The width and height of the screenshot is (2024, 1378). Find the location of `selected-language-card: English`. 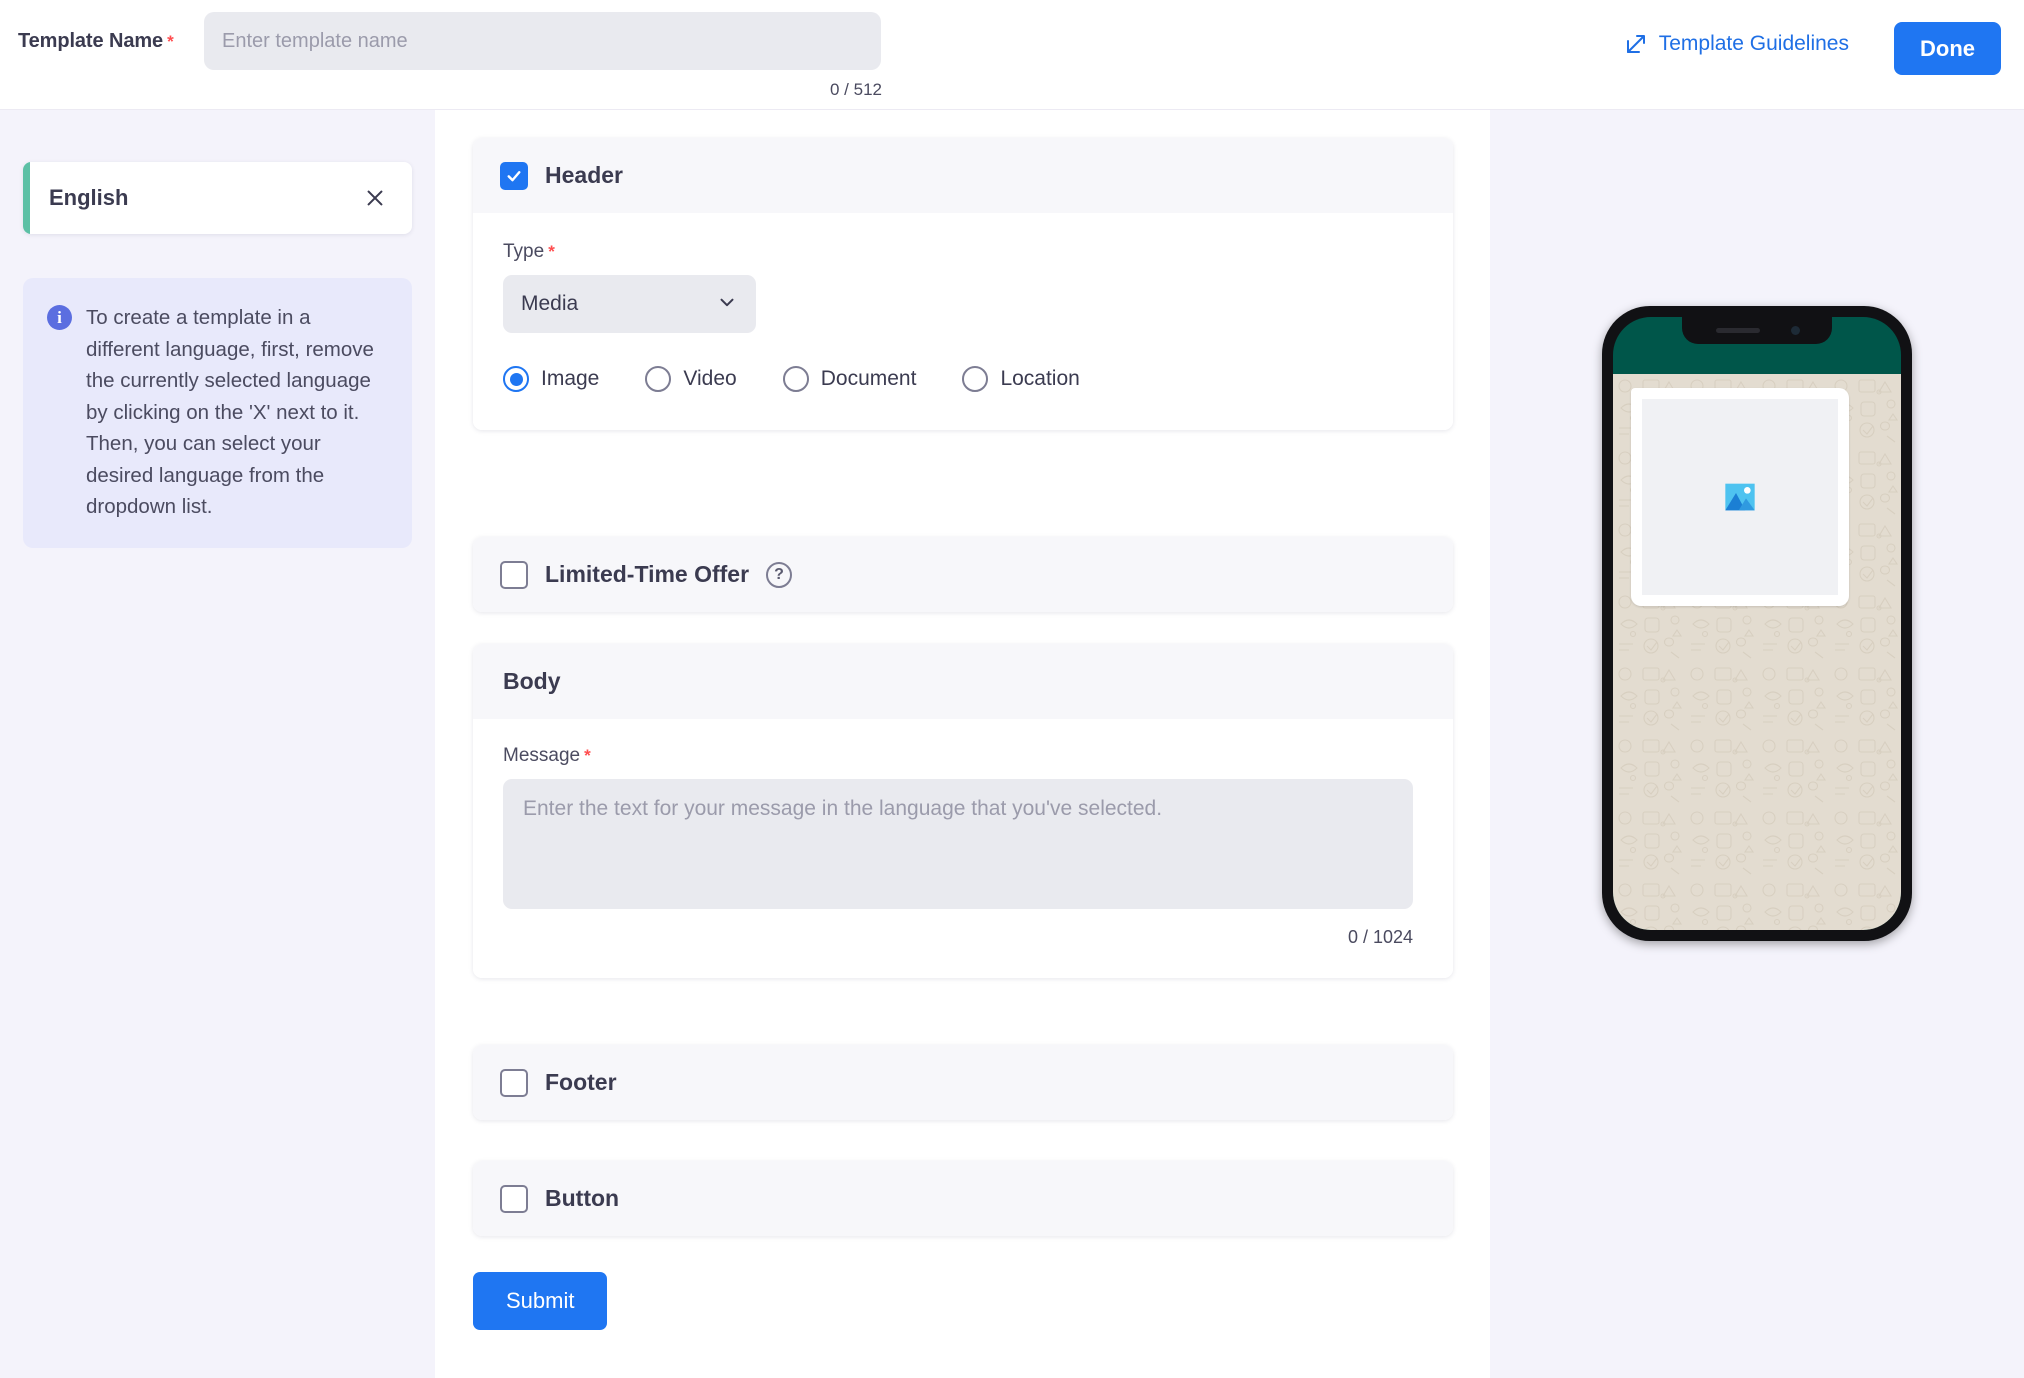

selected-language-card: English is located at coordinates (217, 198).